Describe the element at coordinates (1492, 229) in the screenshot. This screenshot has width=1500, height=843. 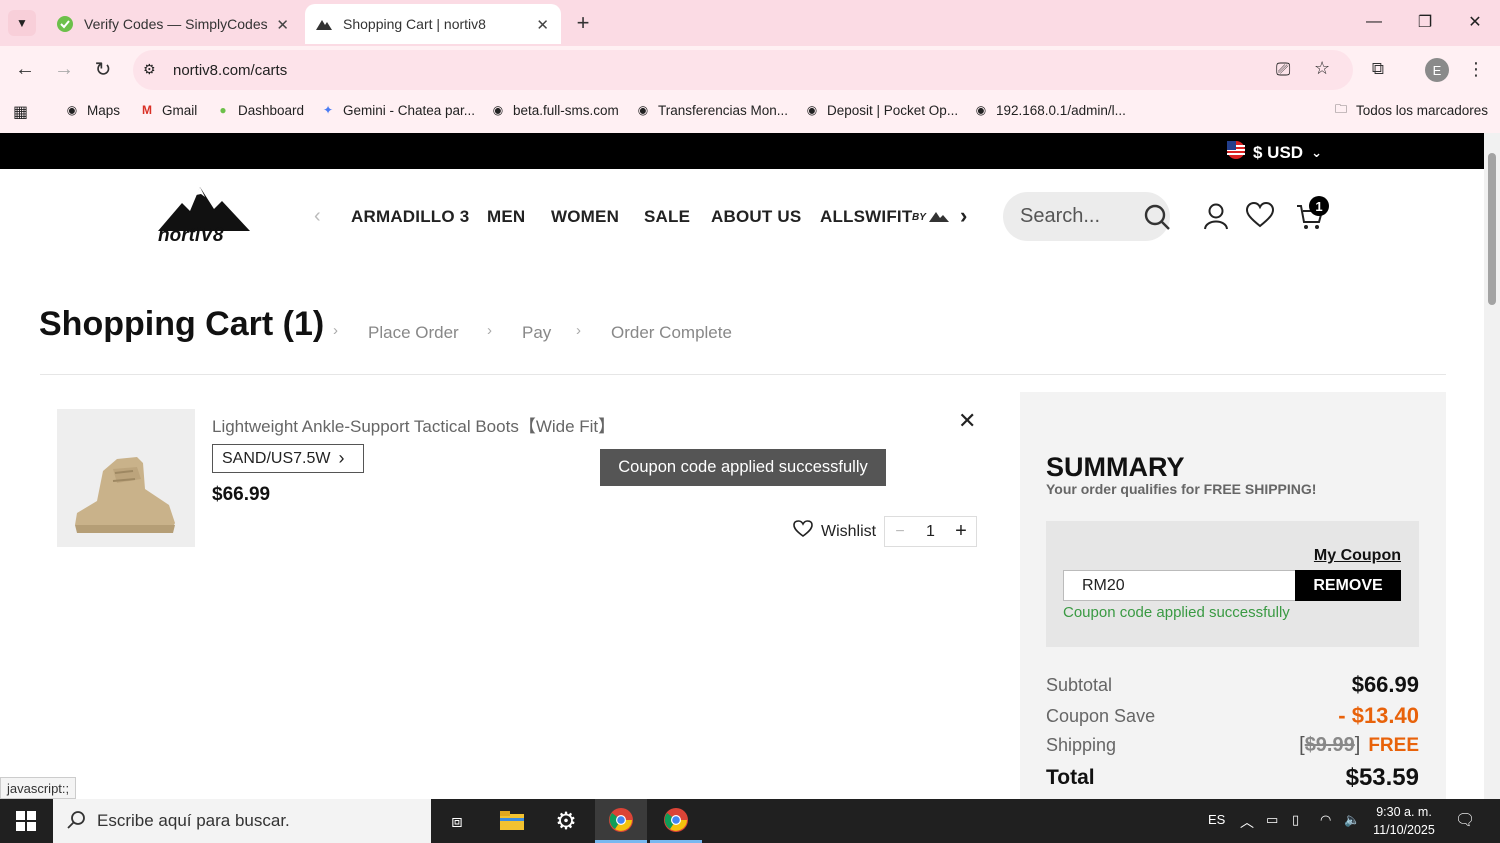
I see `scrollbar-thumb` at that location.